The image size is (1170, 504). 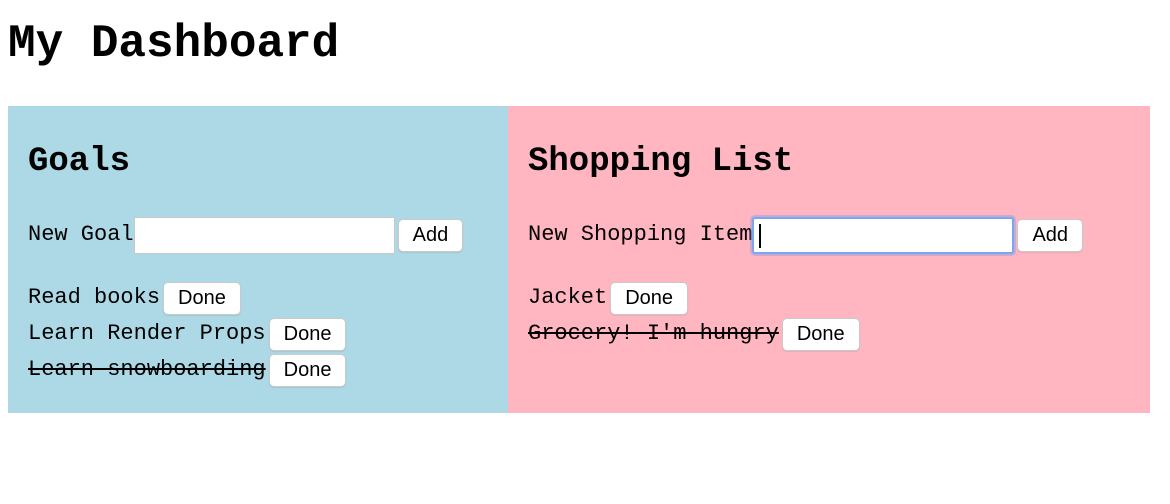 I want to click on goal-item-text: Read books, so click(x=94, y=297).